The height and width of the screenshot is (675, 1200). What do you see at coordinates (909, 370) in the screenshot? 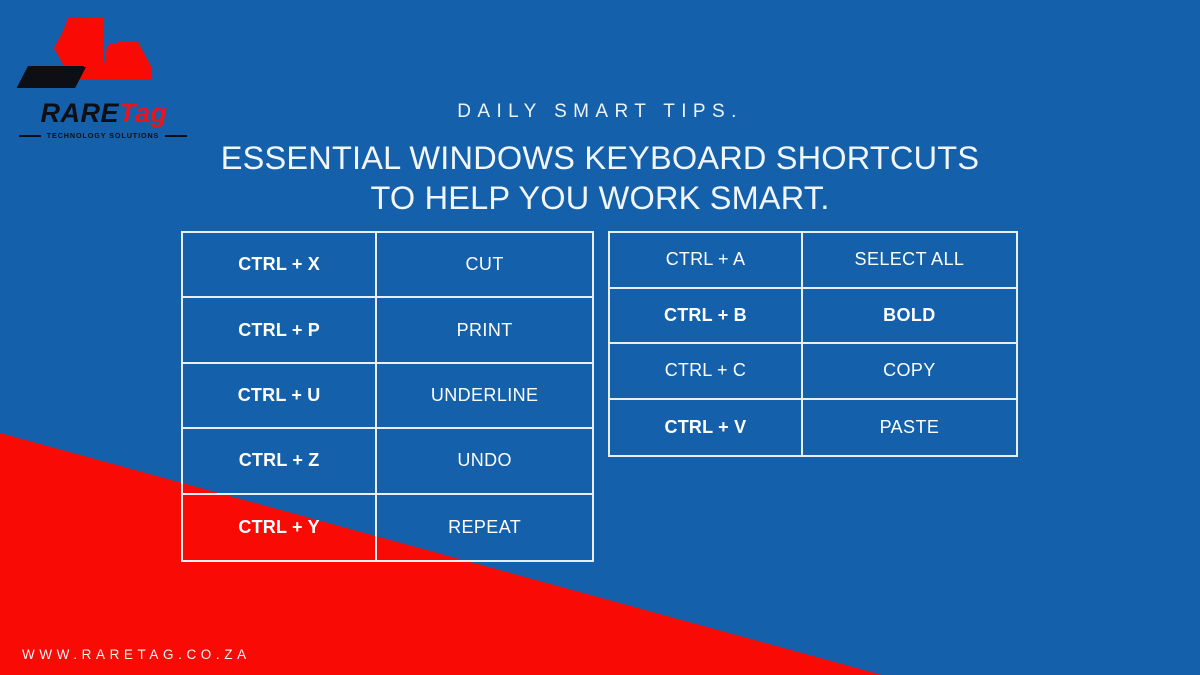
I see `shortcut-action: COPY` at bounding box center [909, 370].